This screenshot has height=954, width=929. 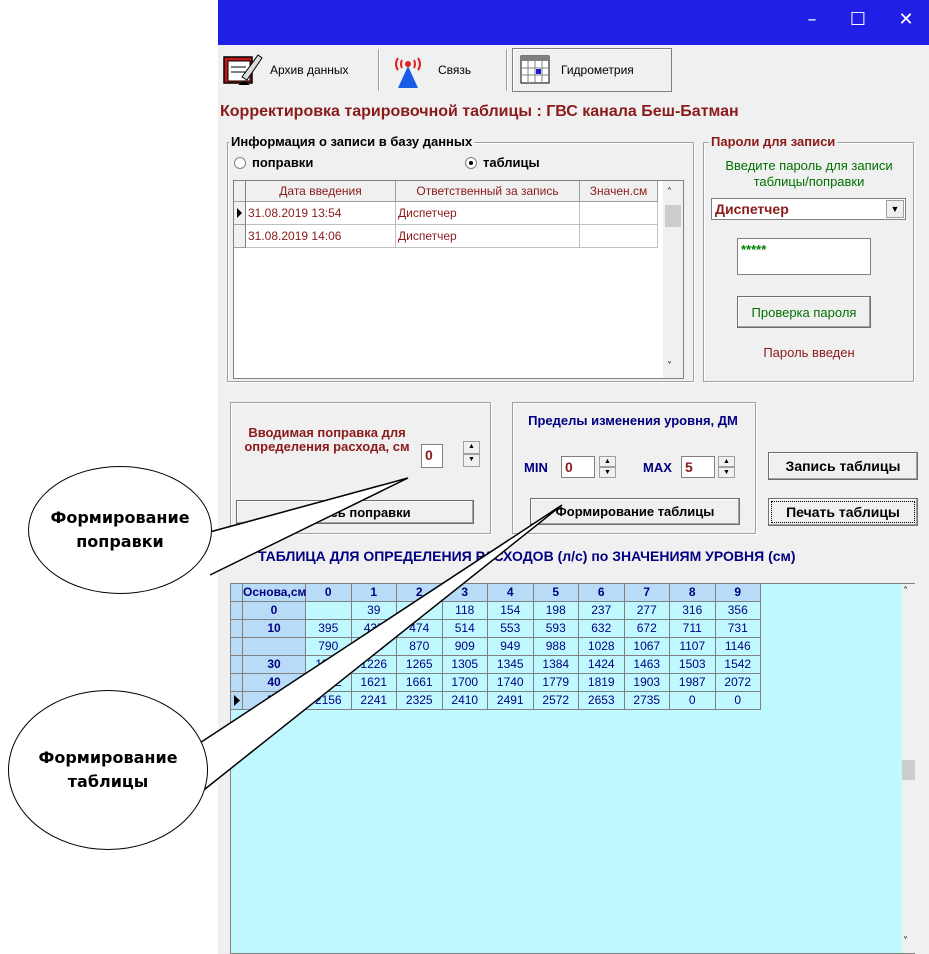 What do you see at coordinates (301, 526) in the screenshot?
I see `callout-pointer-correction` at bounding box center [301, 526].